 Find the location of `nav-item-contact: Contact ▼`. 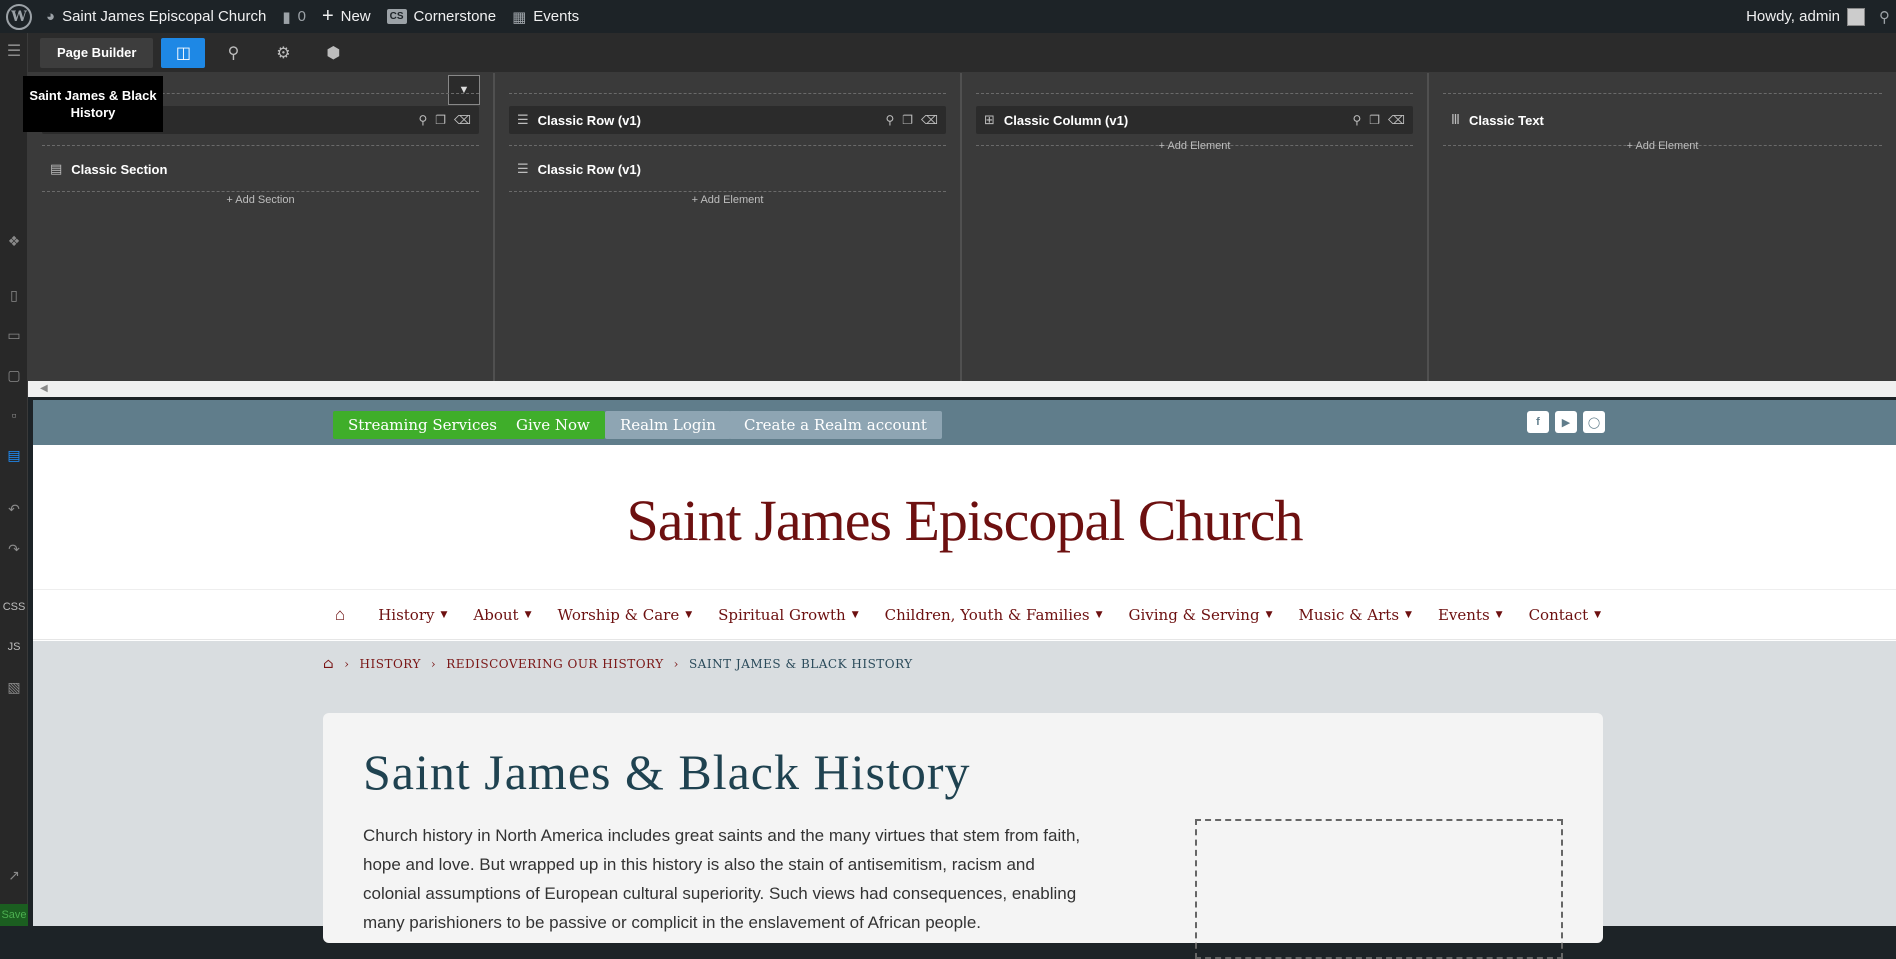

nav-item-contact: Contact ▼ is located at coordinates (1565, 615).